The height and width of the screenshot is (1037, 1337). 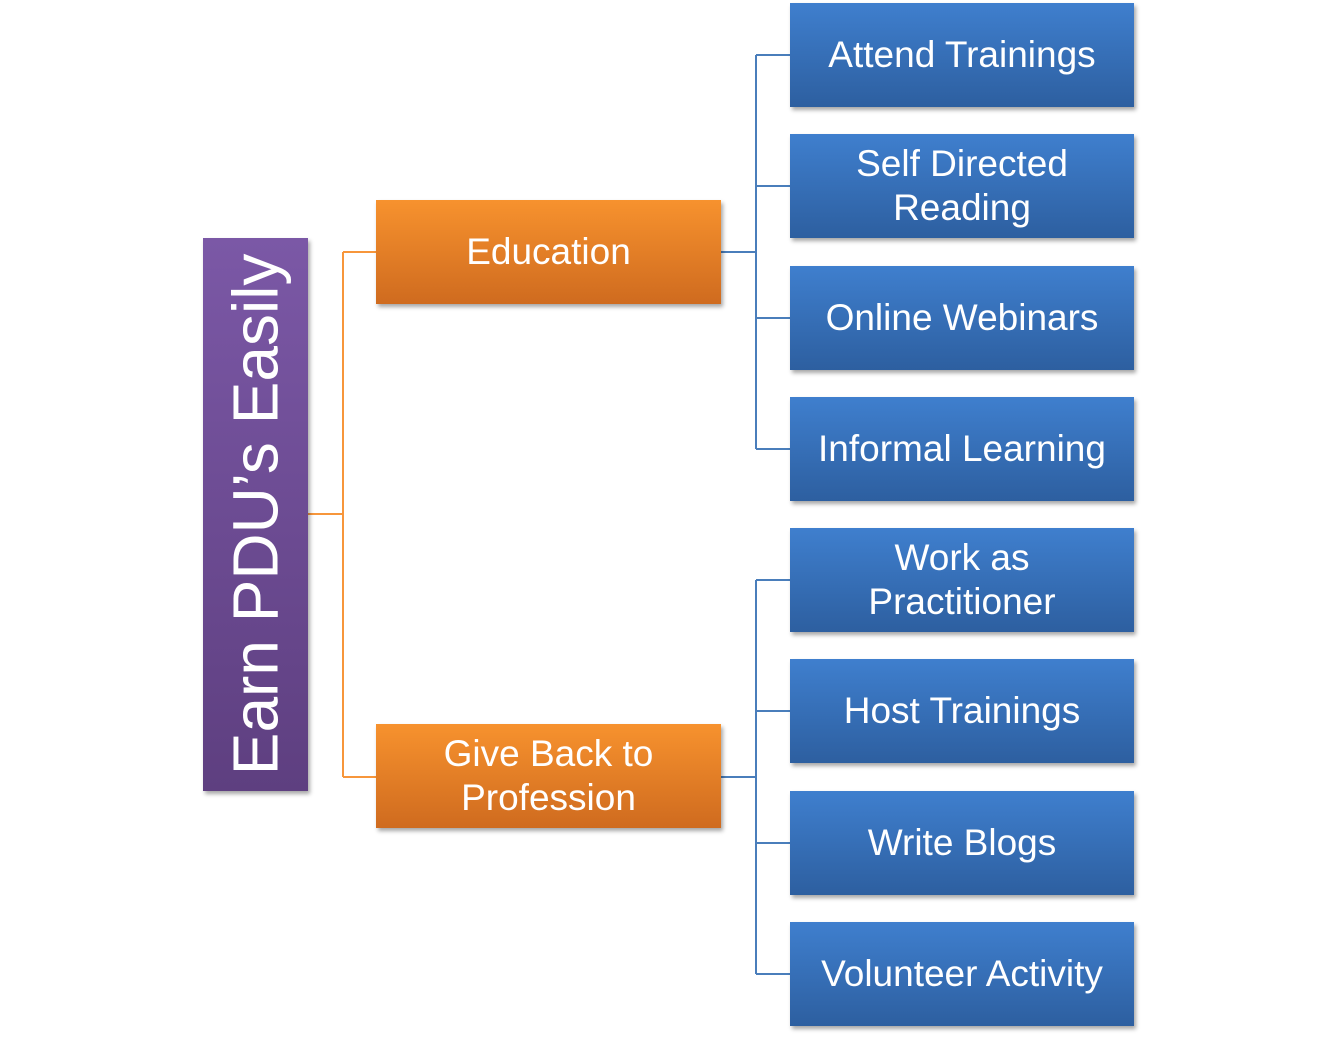 I want to click on leaf-attend-trainings: Attend Trainings, so click(x=962, y=55).